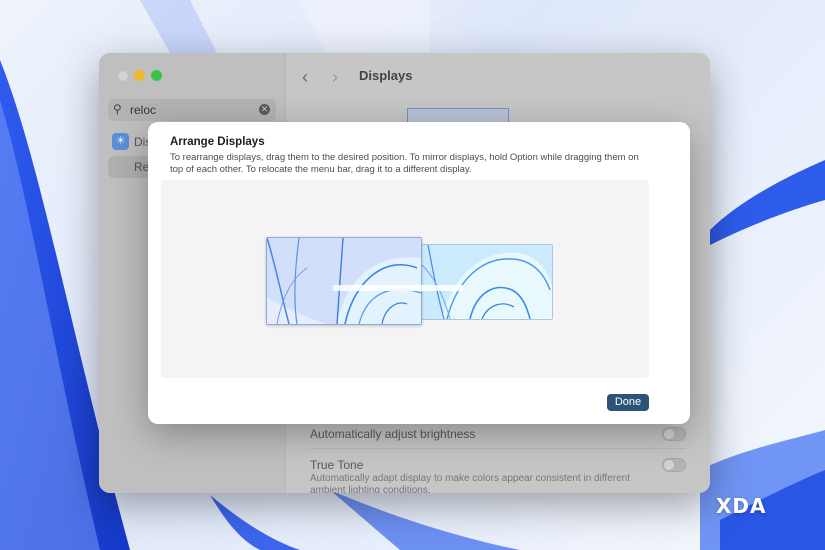 The width and height of the screenshot is (825, 550). Describe the element at coordinates (335, 77) in the screenshot. I see `chevron-right-icon: ›` at that location.